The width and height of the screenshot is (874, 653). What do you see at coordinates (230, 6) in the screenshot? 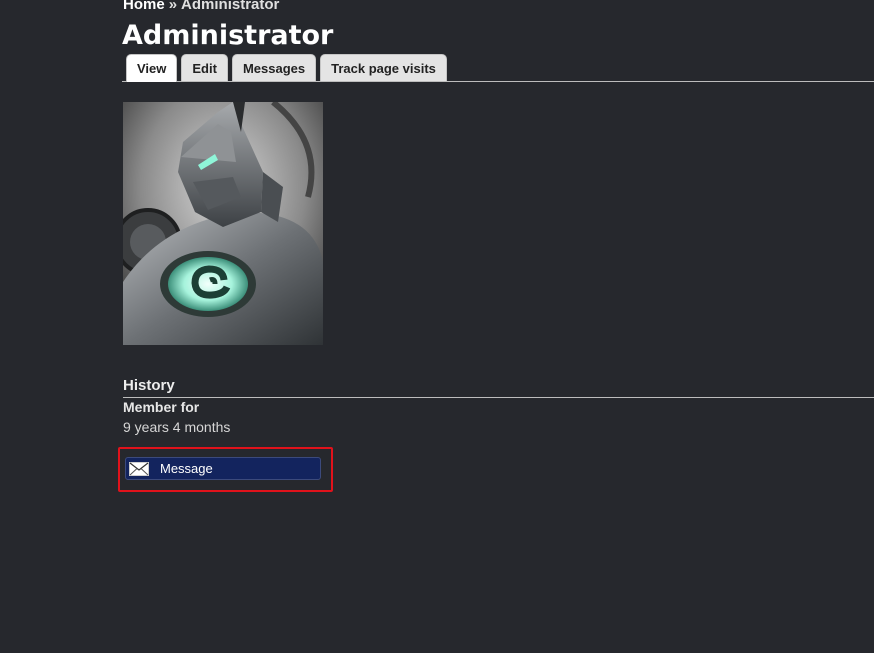
I see `breadcrumb-current: Administrator` at bounding box center [230, 6].